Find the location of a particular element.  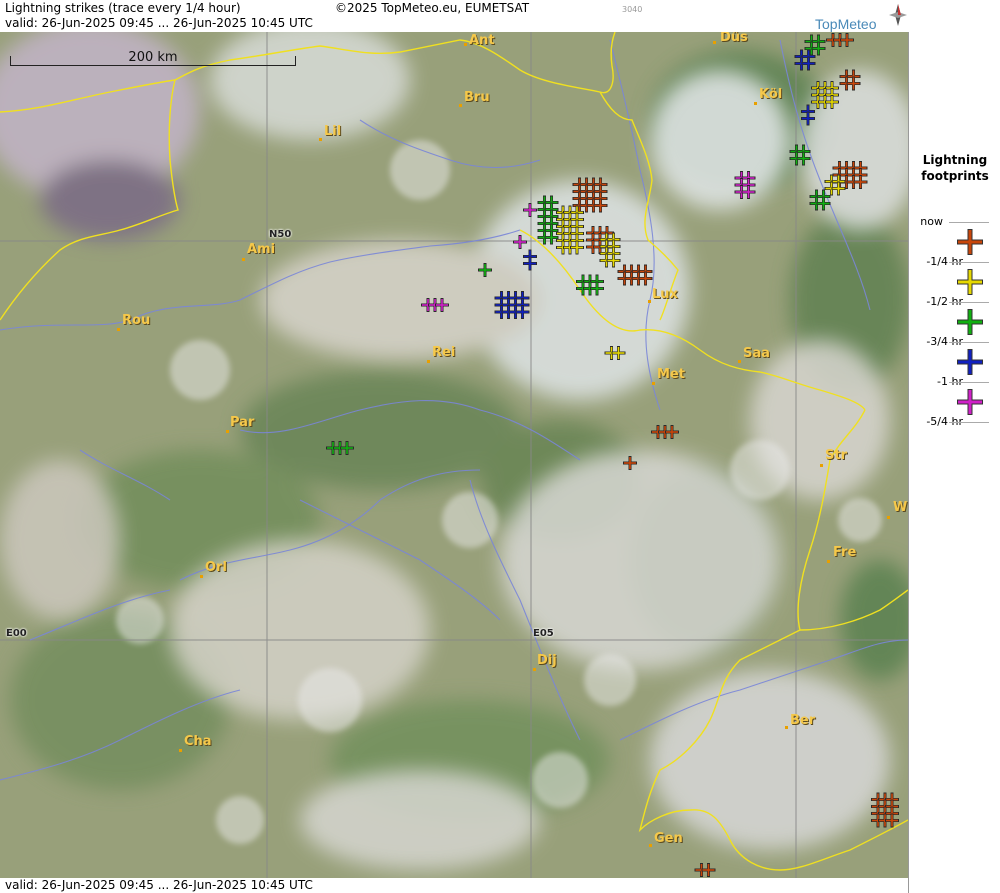

city-label: Lil is located at coordinates (333, 131).